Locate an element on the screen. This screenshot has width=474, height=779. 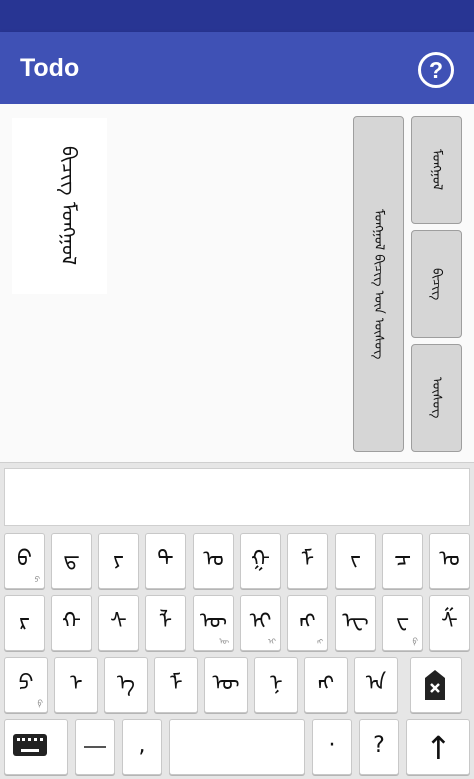
keyboard-switch-key is located at coordinates (36, 747).